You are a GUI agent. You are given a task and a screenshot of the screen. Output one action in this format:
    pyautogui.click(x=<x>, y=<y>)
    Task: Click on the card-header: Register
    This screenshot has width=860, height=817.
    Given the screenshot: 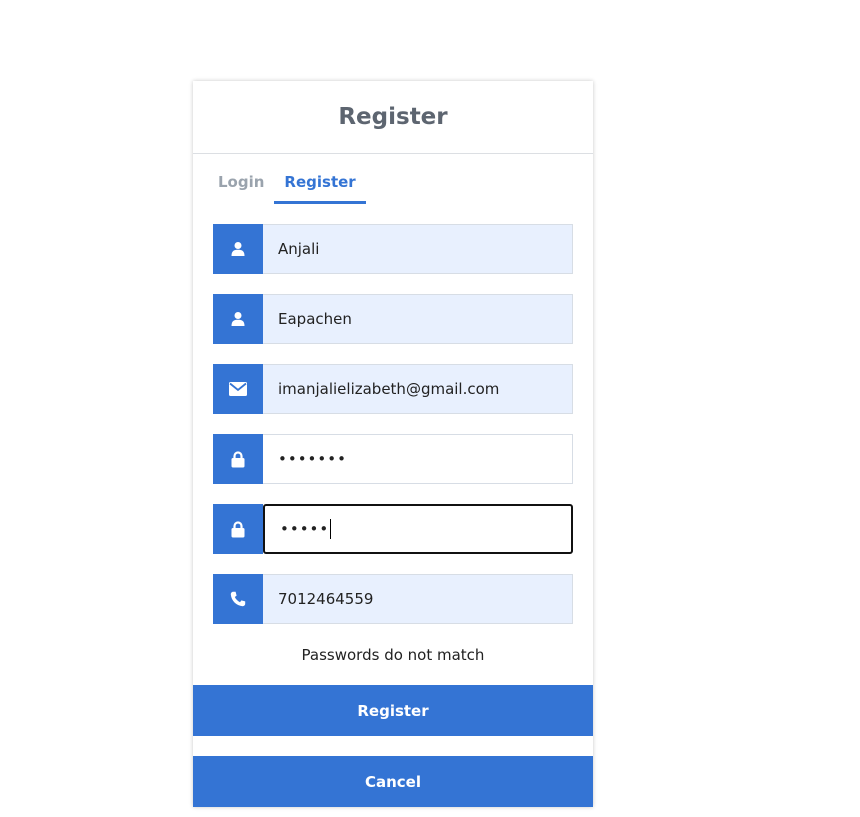 What is the action you would take?
    pyautogui.click(x=393, y=117)
    